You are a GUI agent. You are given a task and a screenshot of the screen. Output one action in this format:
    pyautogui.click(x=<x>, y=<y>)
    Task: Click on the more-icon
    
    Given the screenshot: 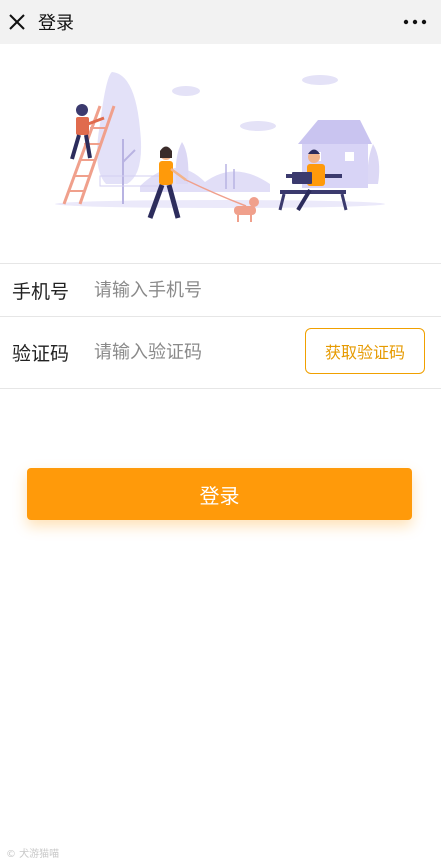 What is the action you would take?
    pyautogui.click(x=415, y=22)
    